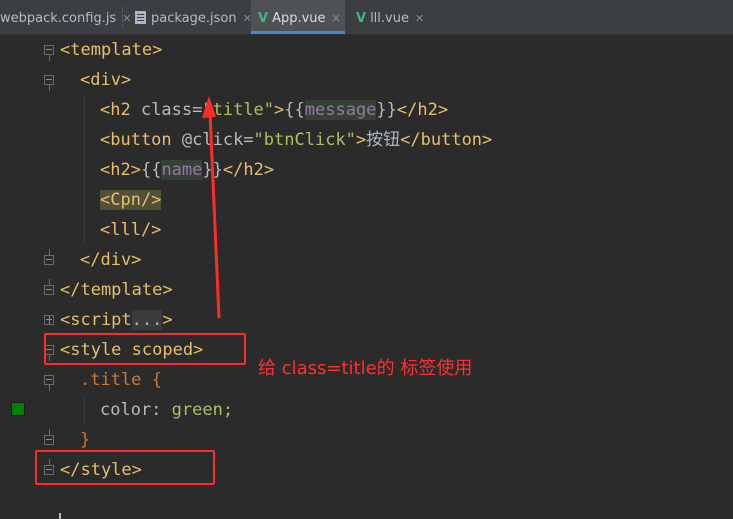  Describe the element at coordinates (211, 207) in the screenshot. I see `arrow-annotation-icon` at that location.